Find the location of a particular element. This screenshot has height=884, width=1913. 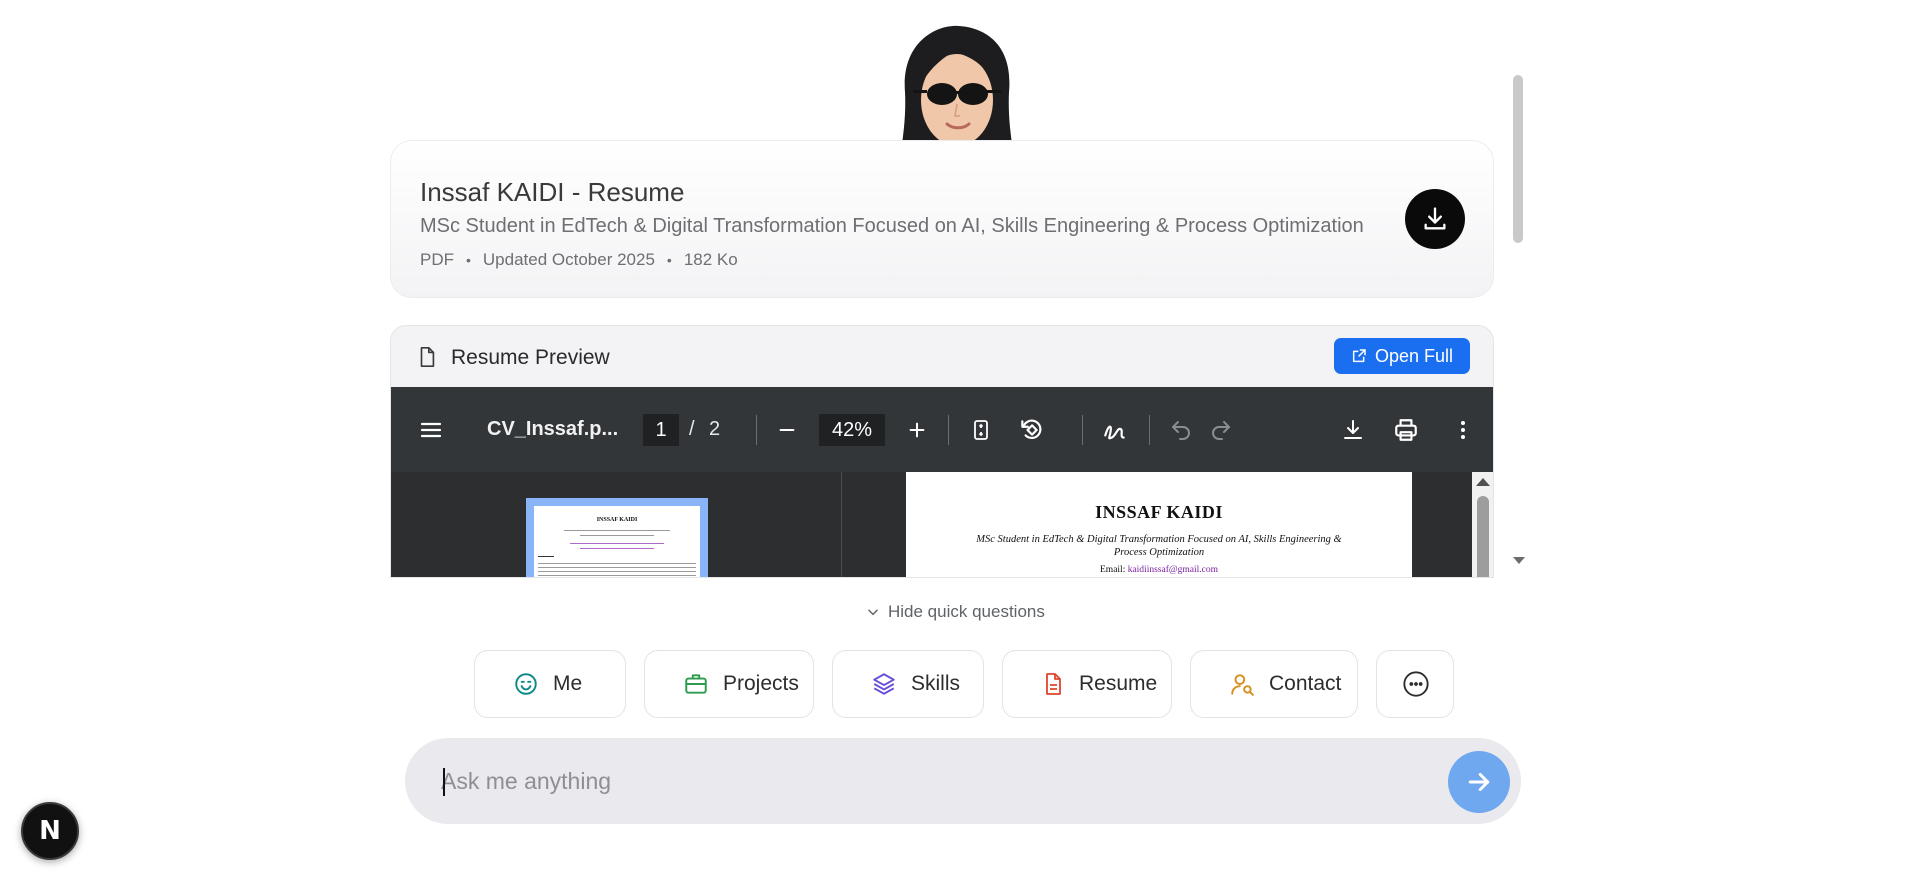

rotate-button is located at coordinates (1031, 429).